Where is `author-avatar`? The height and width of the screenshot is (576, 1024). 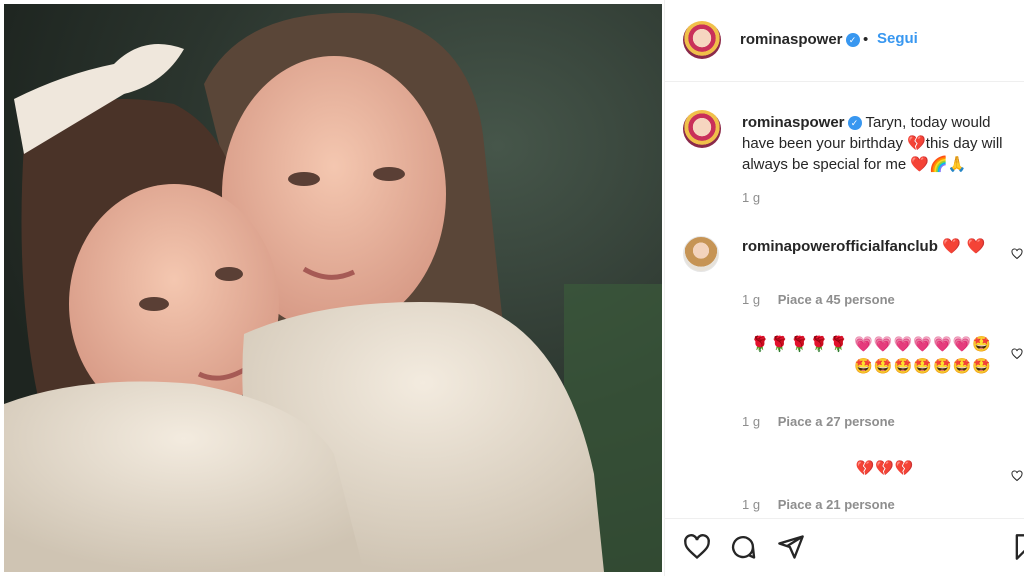 author-avatar is located at coordinates (702, 40).